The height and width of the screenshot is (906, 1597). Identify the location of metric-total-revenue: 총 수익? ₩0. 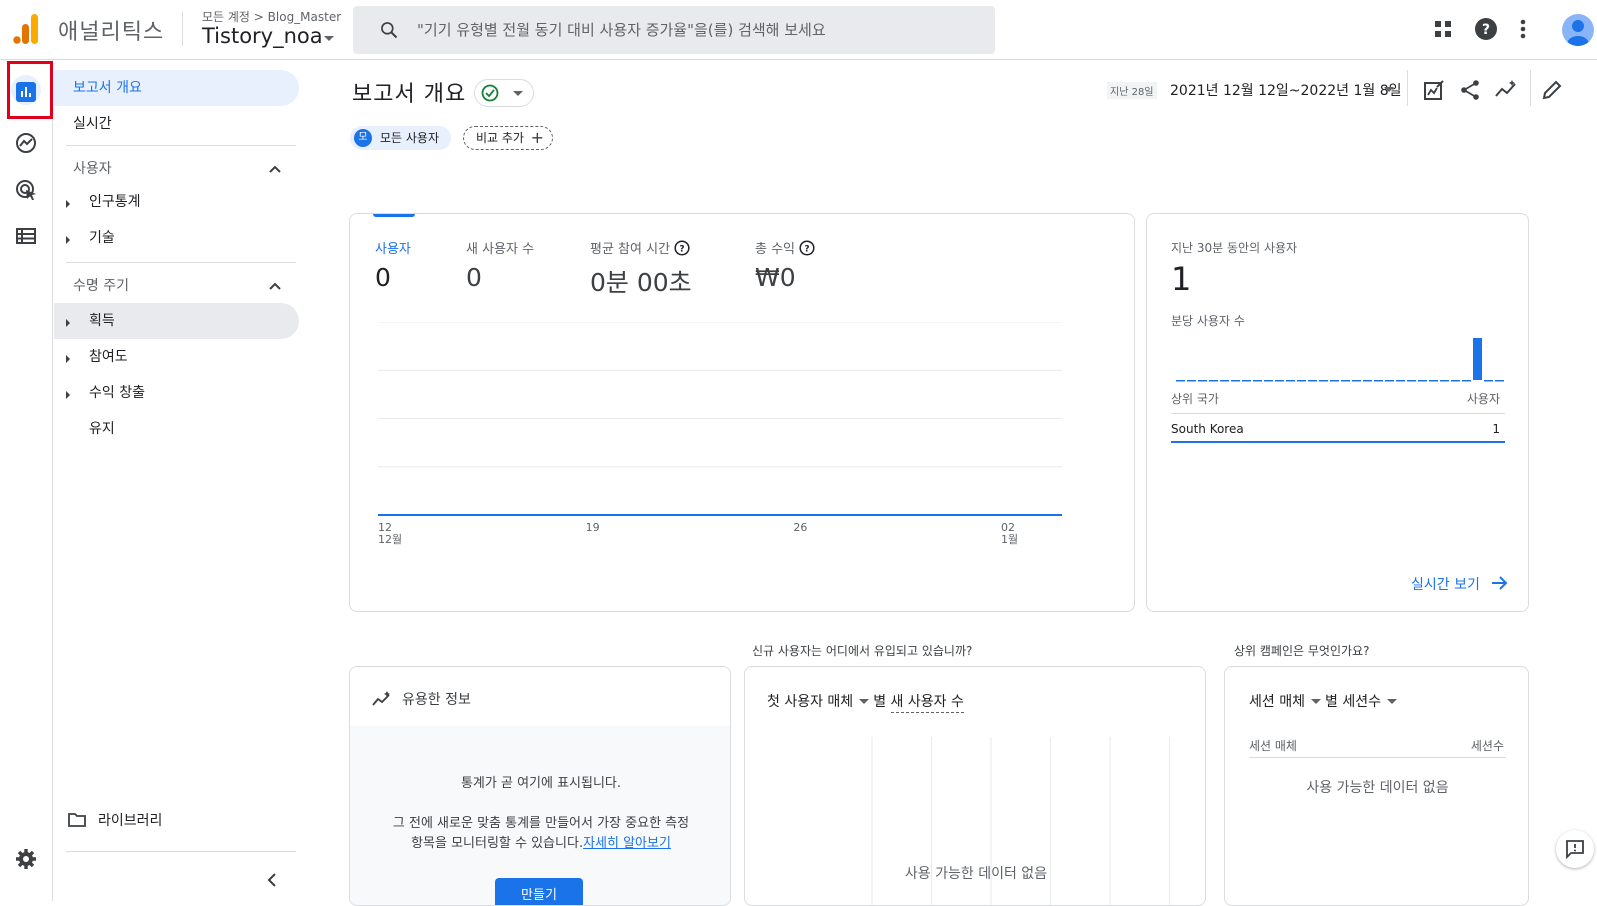
(785, 265).